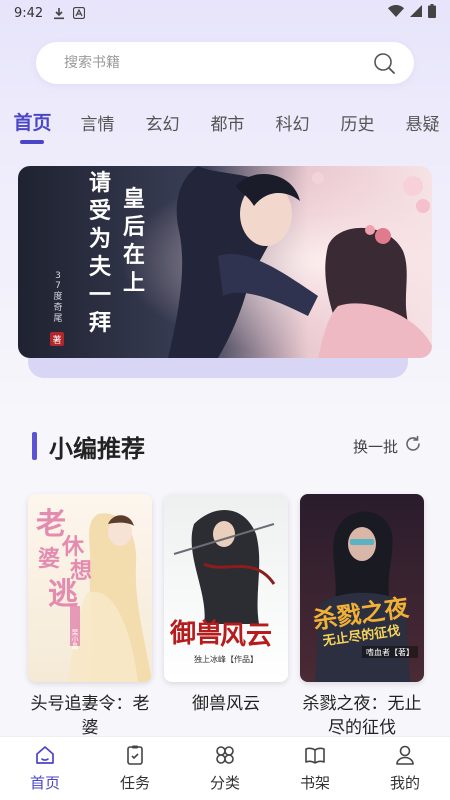 This screenshot has width=450, height=800. What do you see at coordinates (227, 446) in the screenshot?
I see `section-header: 小编推荐 换一批` at bounding box center [227, 446].